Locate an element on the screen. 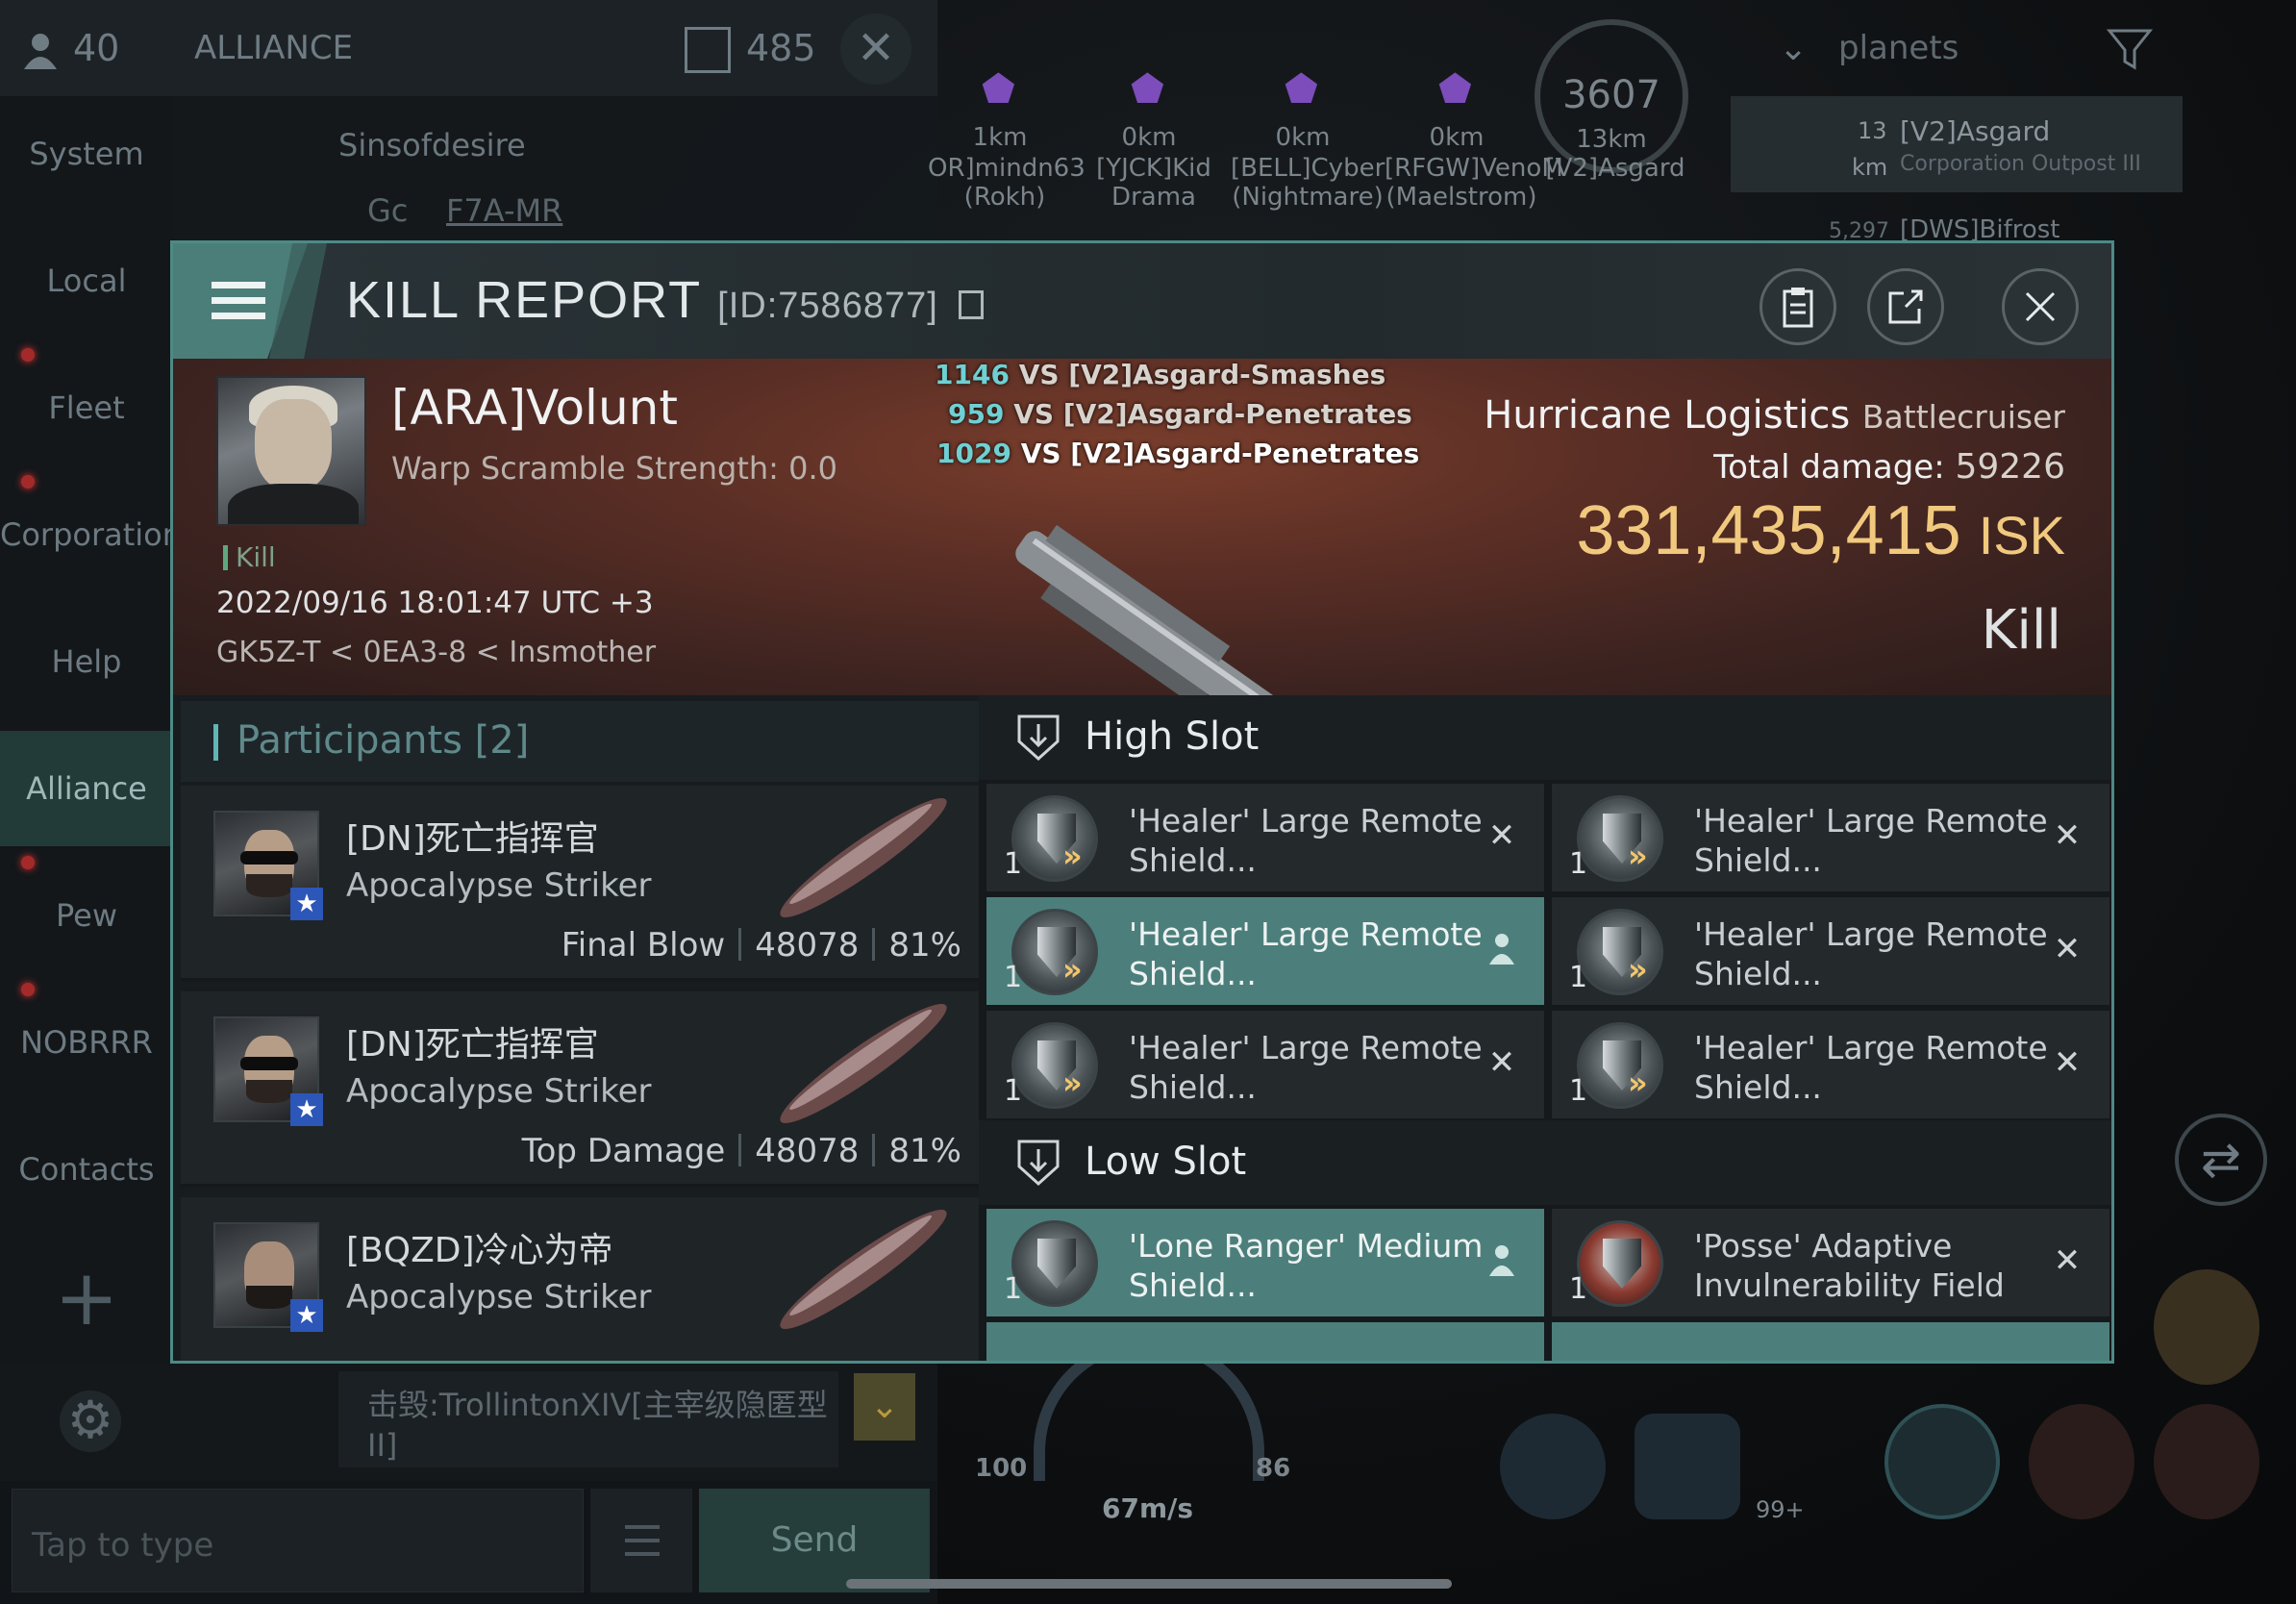 Image resolution: width=2296 pixels, height=1604 pixels. location-link: F7A-MR is located at coordinates (504, 210).